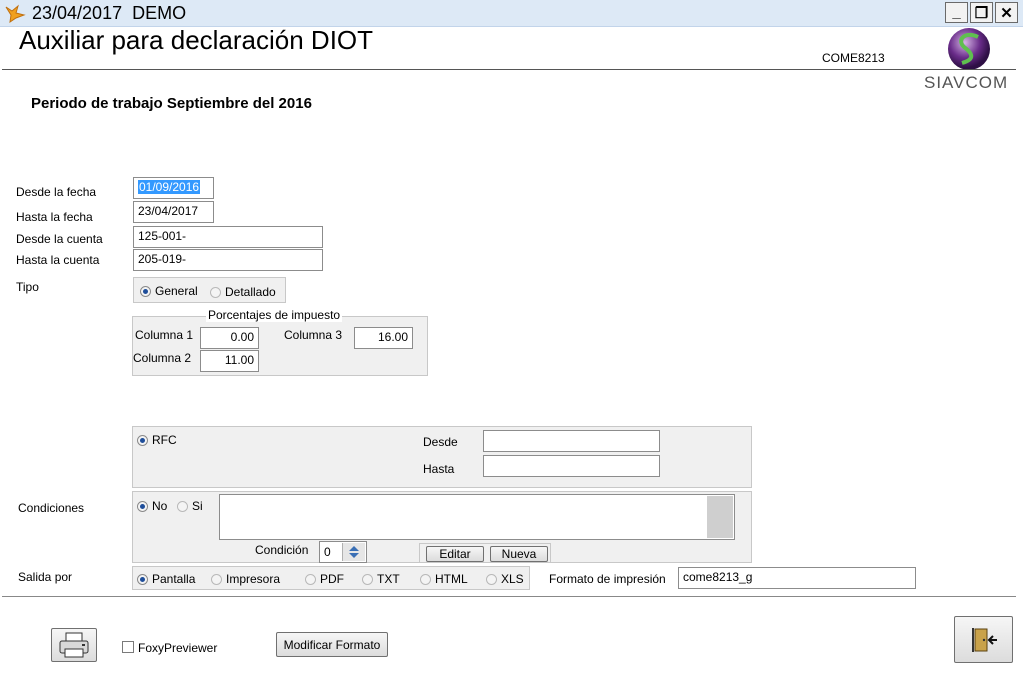 The image size is (1023, 676). Describe the element at coordinates (509, 596) in the screenshot. I see `footer-divider` at that location.